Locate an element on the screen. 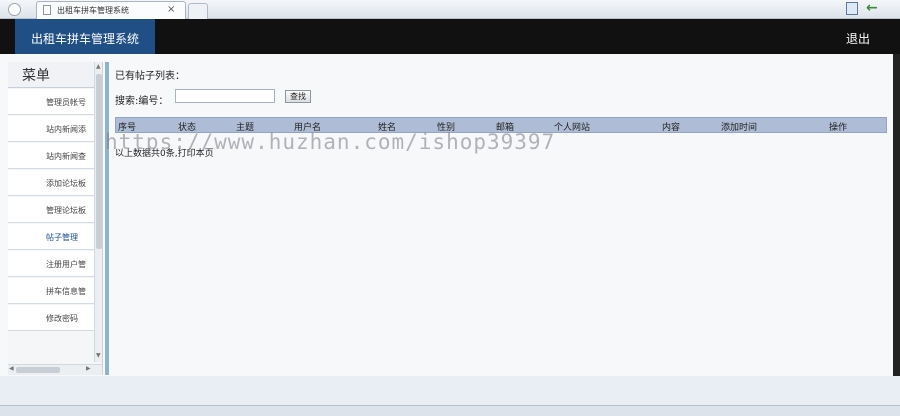 Image resolution: width=900 pixels, height=416 pixels. watermark: https://www.huzhan.com/ishop39397 is located at coordinates (330, 142).